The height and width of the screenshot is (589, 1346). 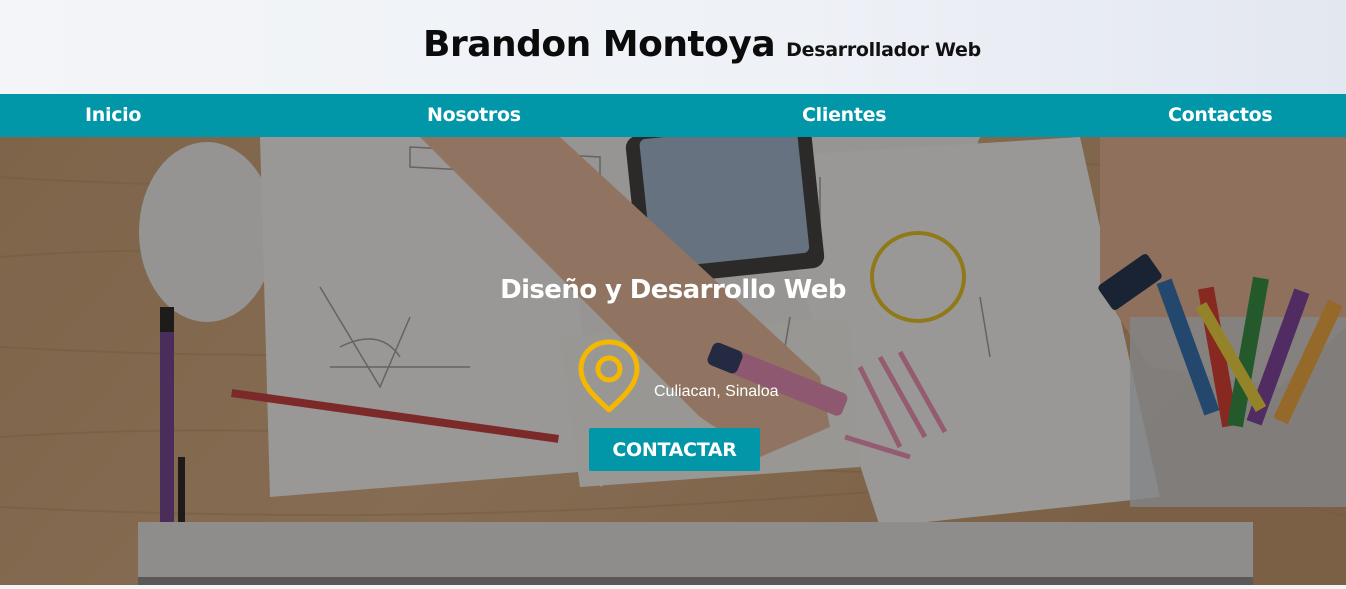 I want to click on brand: Brandon Montoya Desarrollador Web, so click(x=702, y=44).